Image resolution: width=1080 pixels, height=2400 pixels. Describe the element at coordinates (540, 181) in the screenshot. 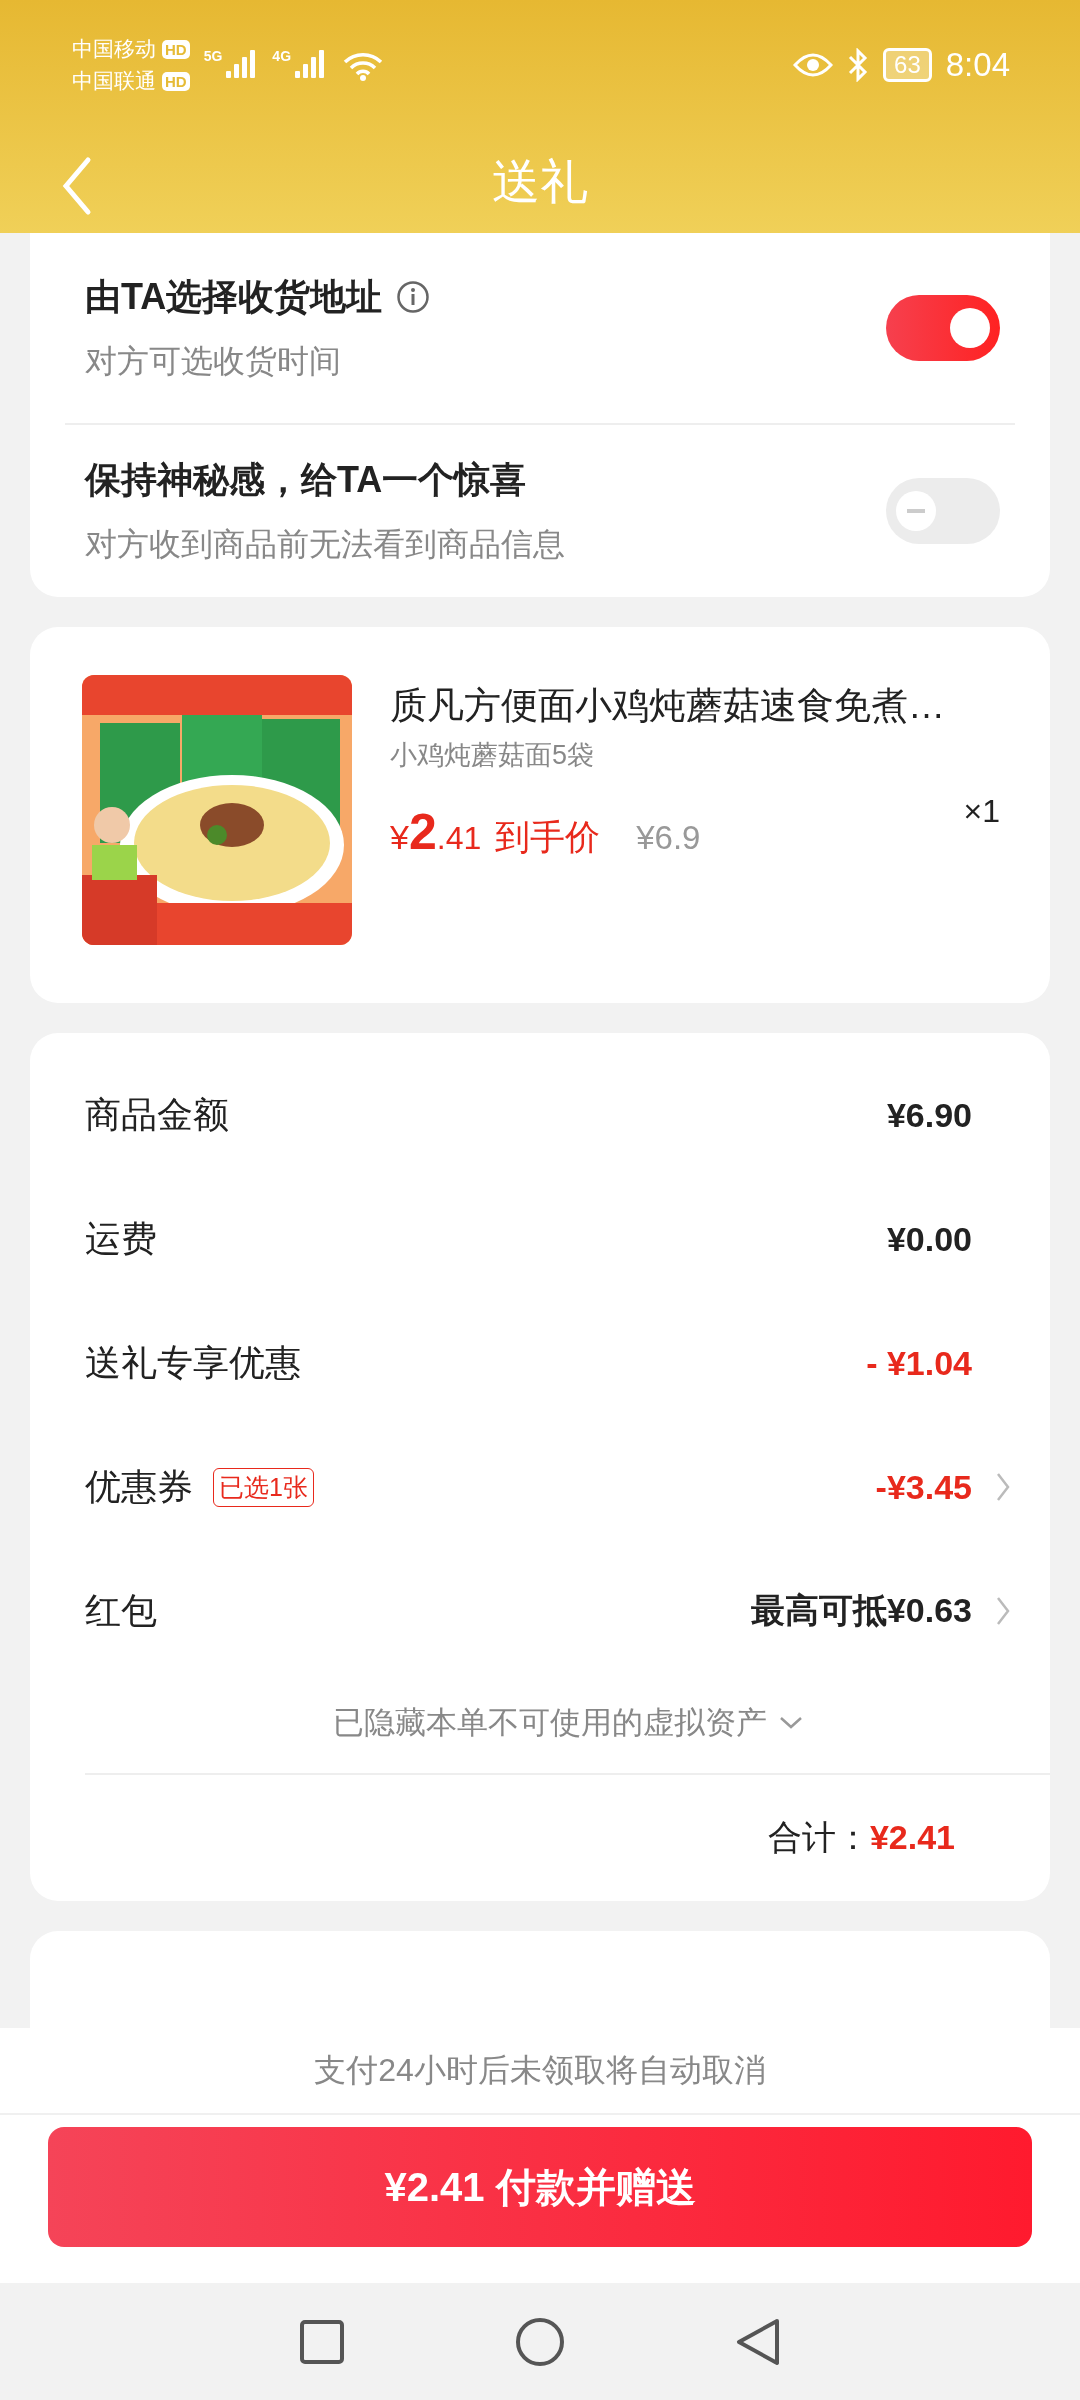

I see `page-title: 送礼` at that location.